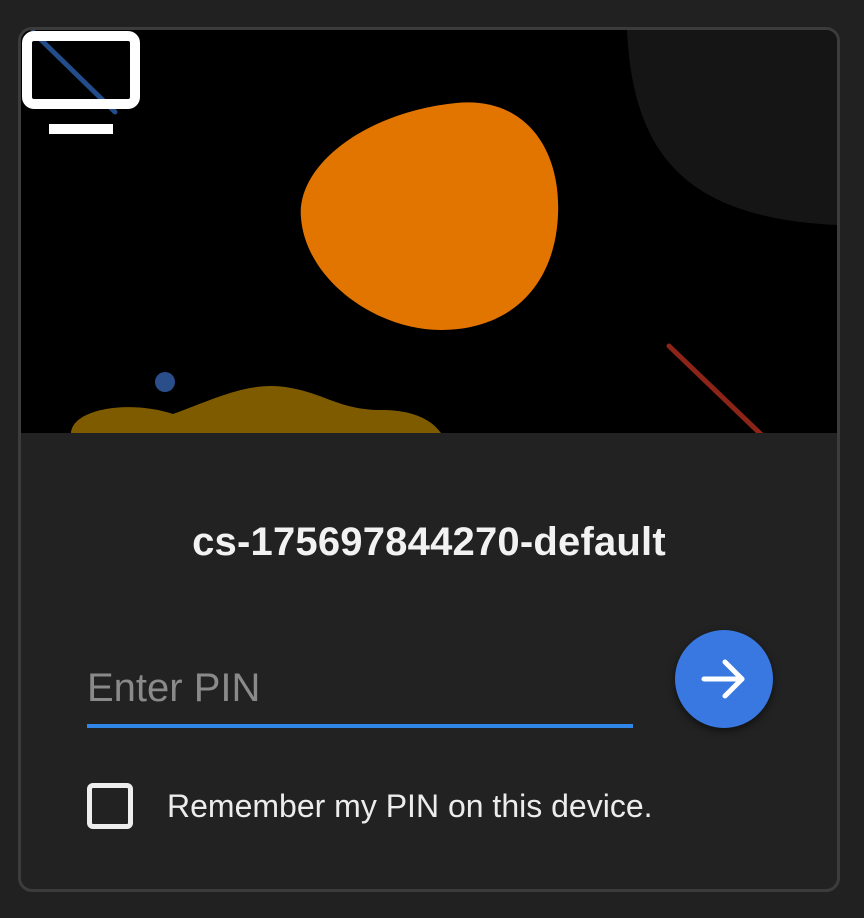  Describe the element at coordinates (732, 127) in the screenshot. I see `corner-shape` at that location.